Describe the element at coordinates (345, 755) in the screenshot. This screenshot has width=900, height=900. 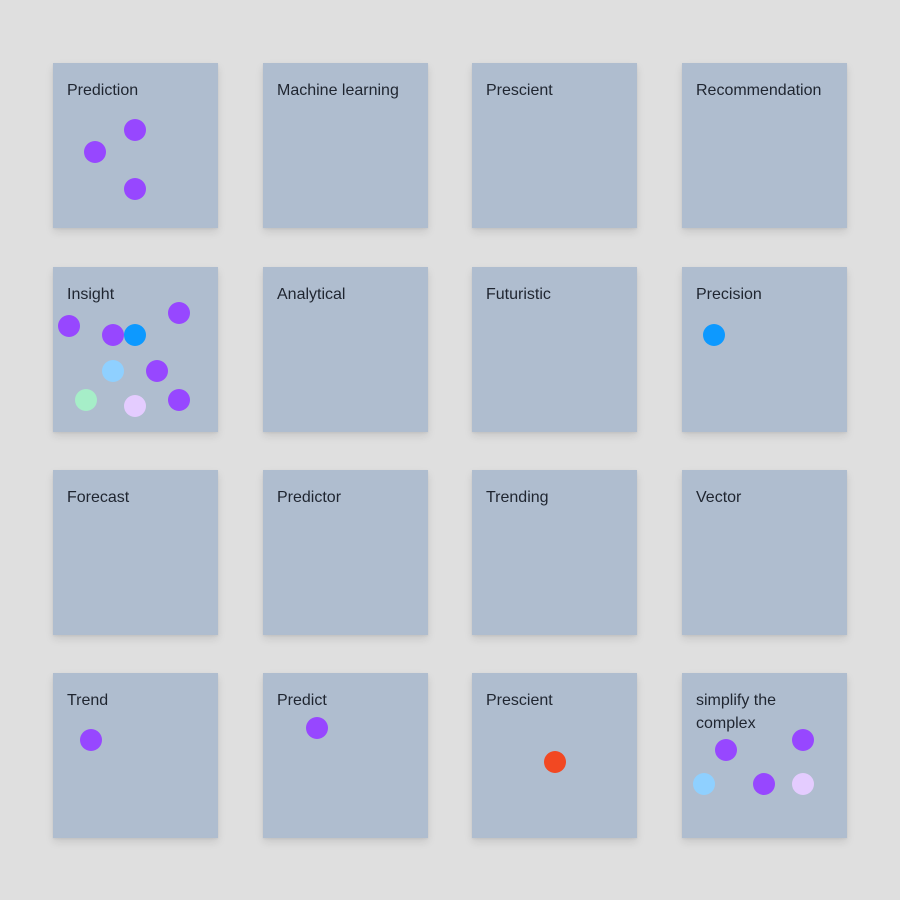
I see `sticky-note-predict: Predict` at that location.